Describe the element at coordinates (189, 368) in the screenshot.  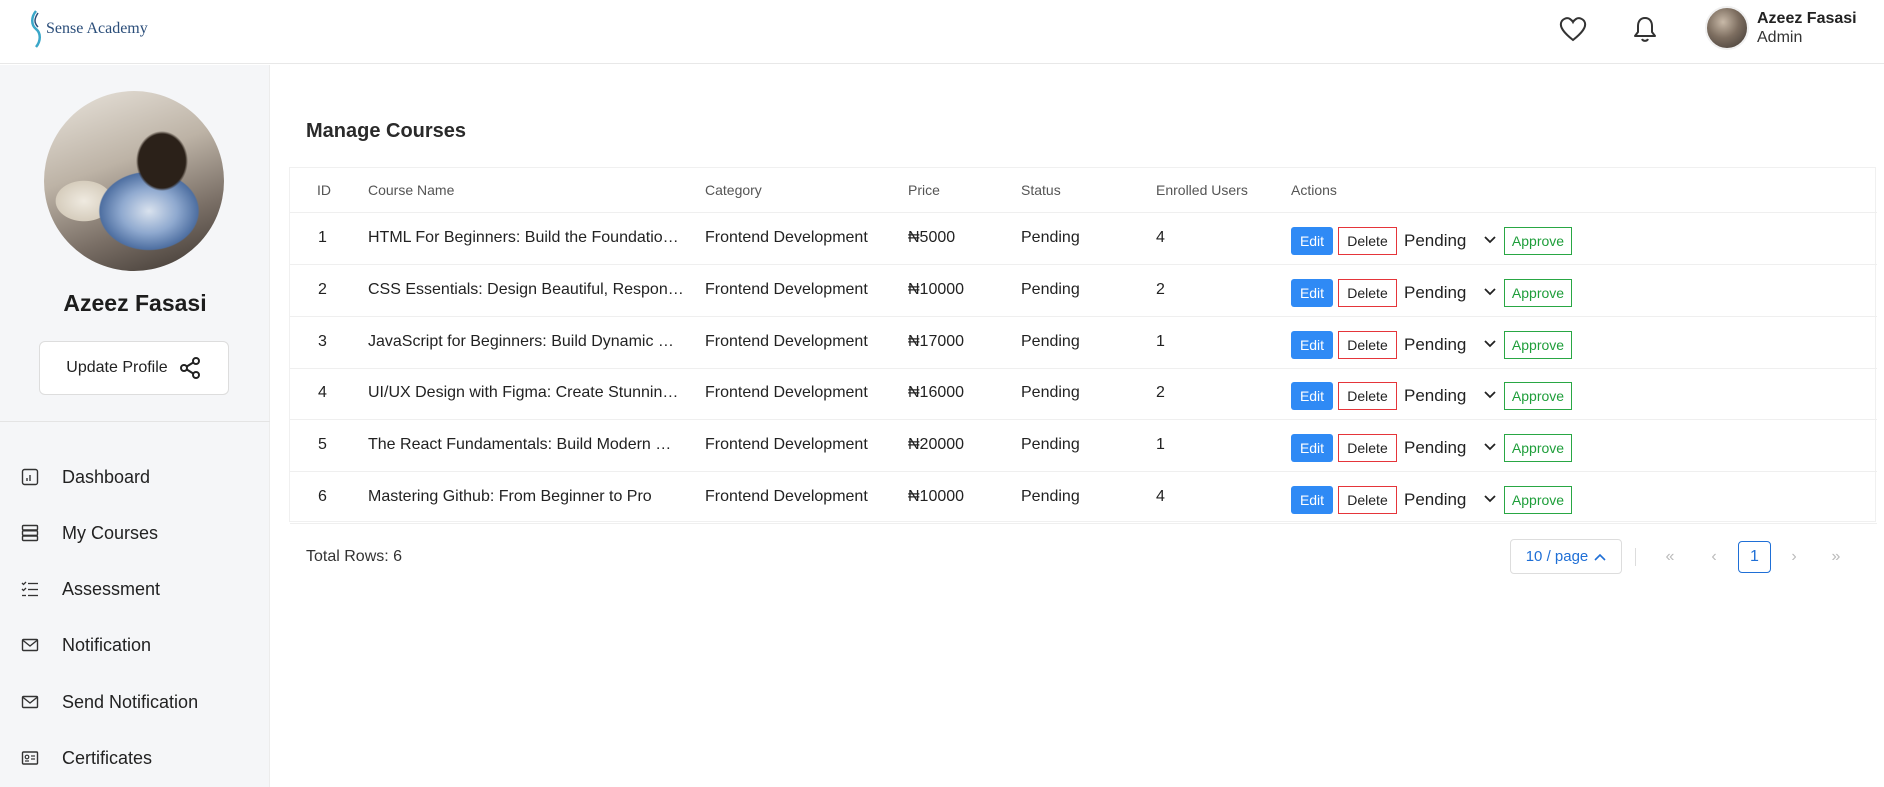
I see `share-icon` at that location.